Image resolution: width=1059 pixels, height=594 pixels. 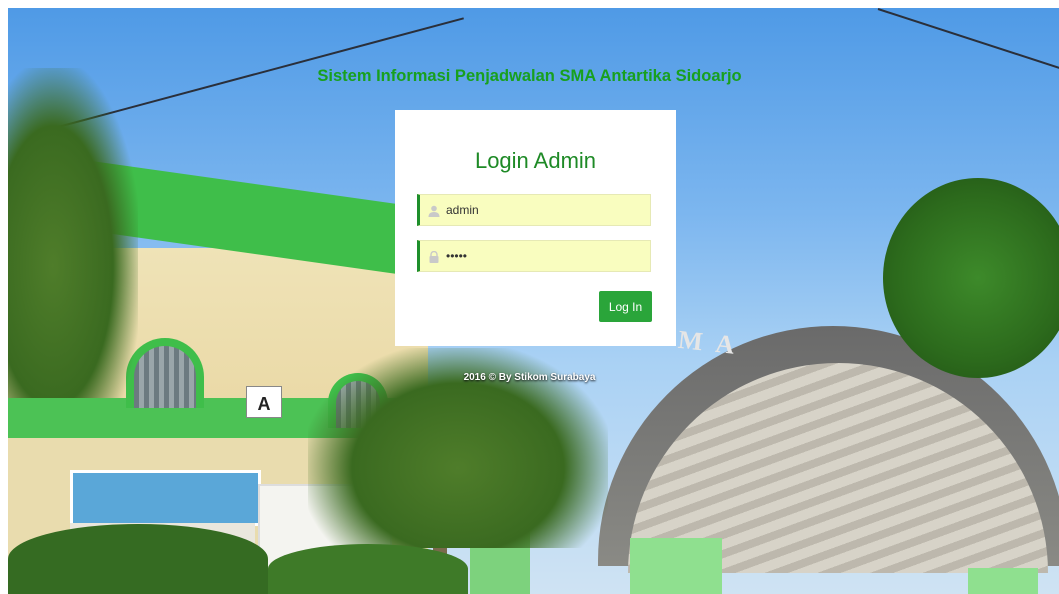 I want to click on footer-copyright: 2016 © By Stikom Surabaya, so click(x=529, y=377).